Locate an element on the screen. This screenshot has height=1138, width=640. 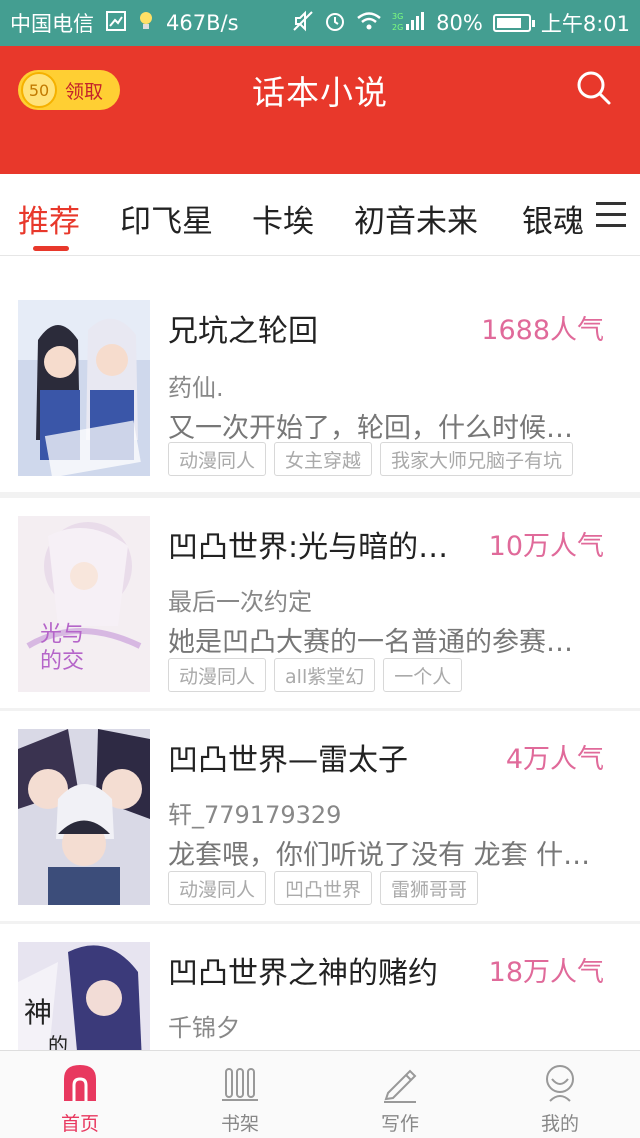
tag-list: 动漫同人 all紫堂幻 一个人 is located at coordinates (315, 675).